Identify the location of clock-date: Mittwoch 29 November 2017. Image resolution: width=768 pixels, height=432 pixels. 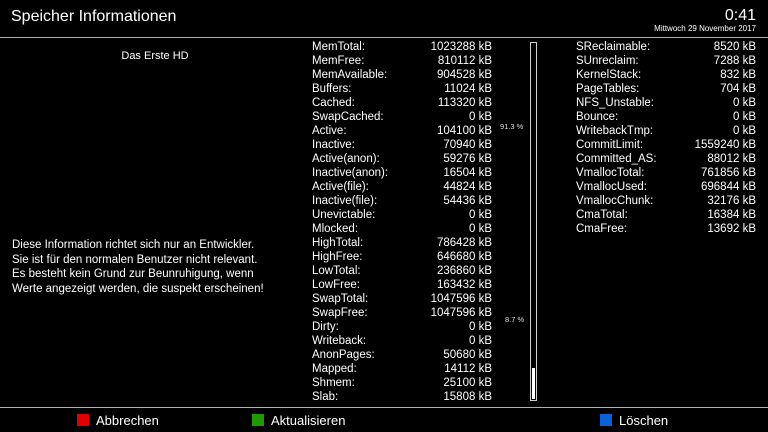
(705, 28).